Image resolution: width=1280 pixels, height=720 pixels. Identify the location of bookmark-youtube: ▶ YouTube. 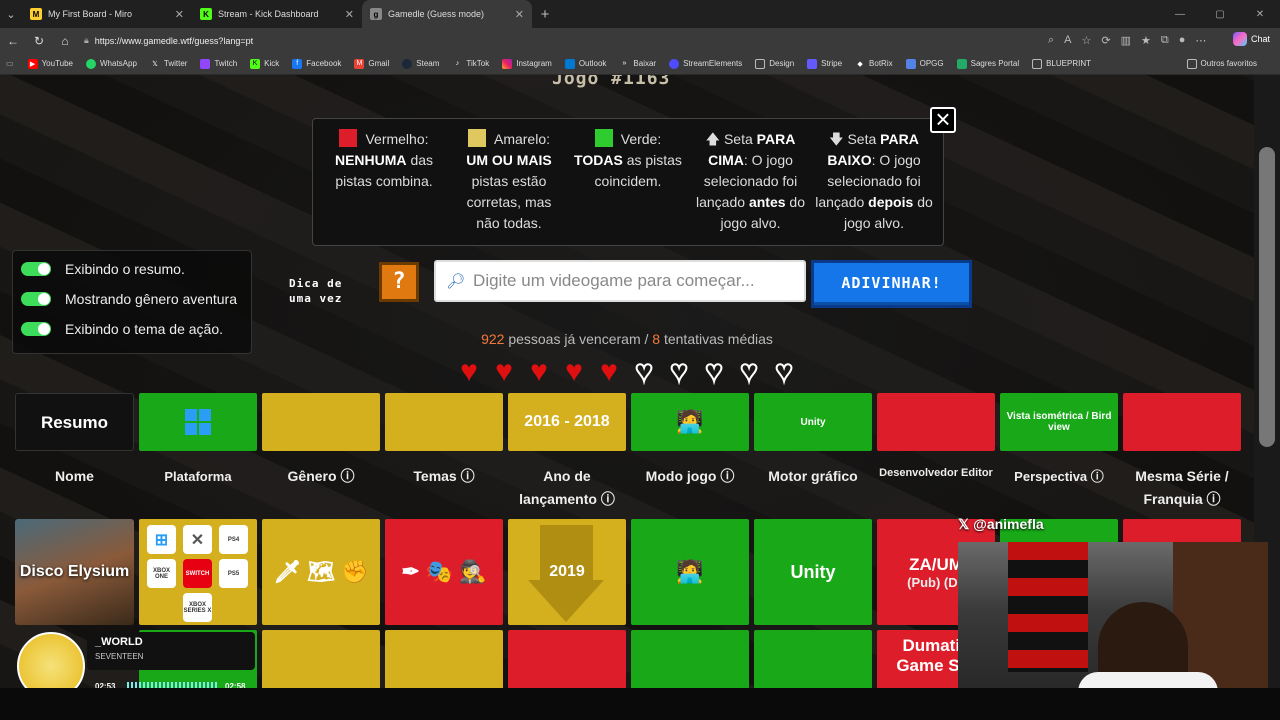
(50, 63).